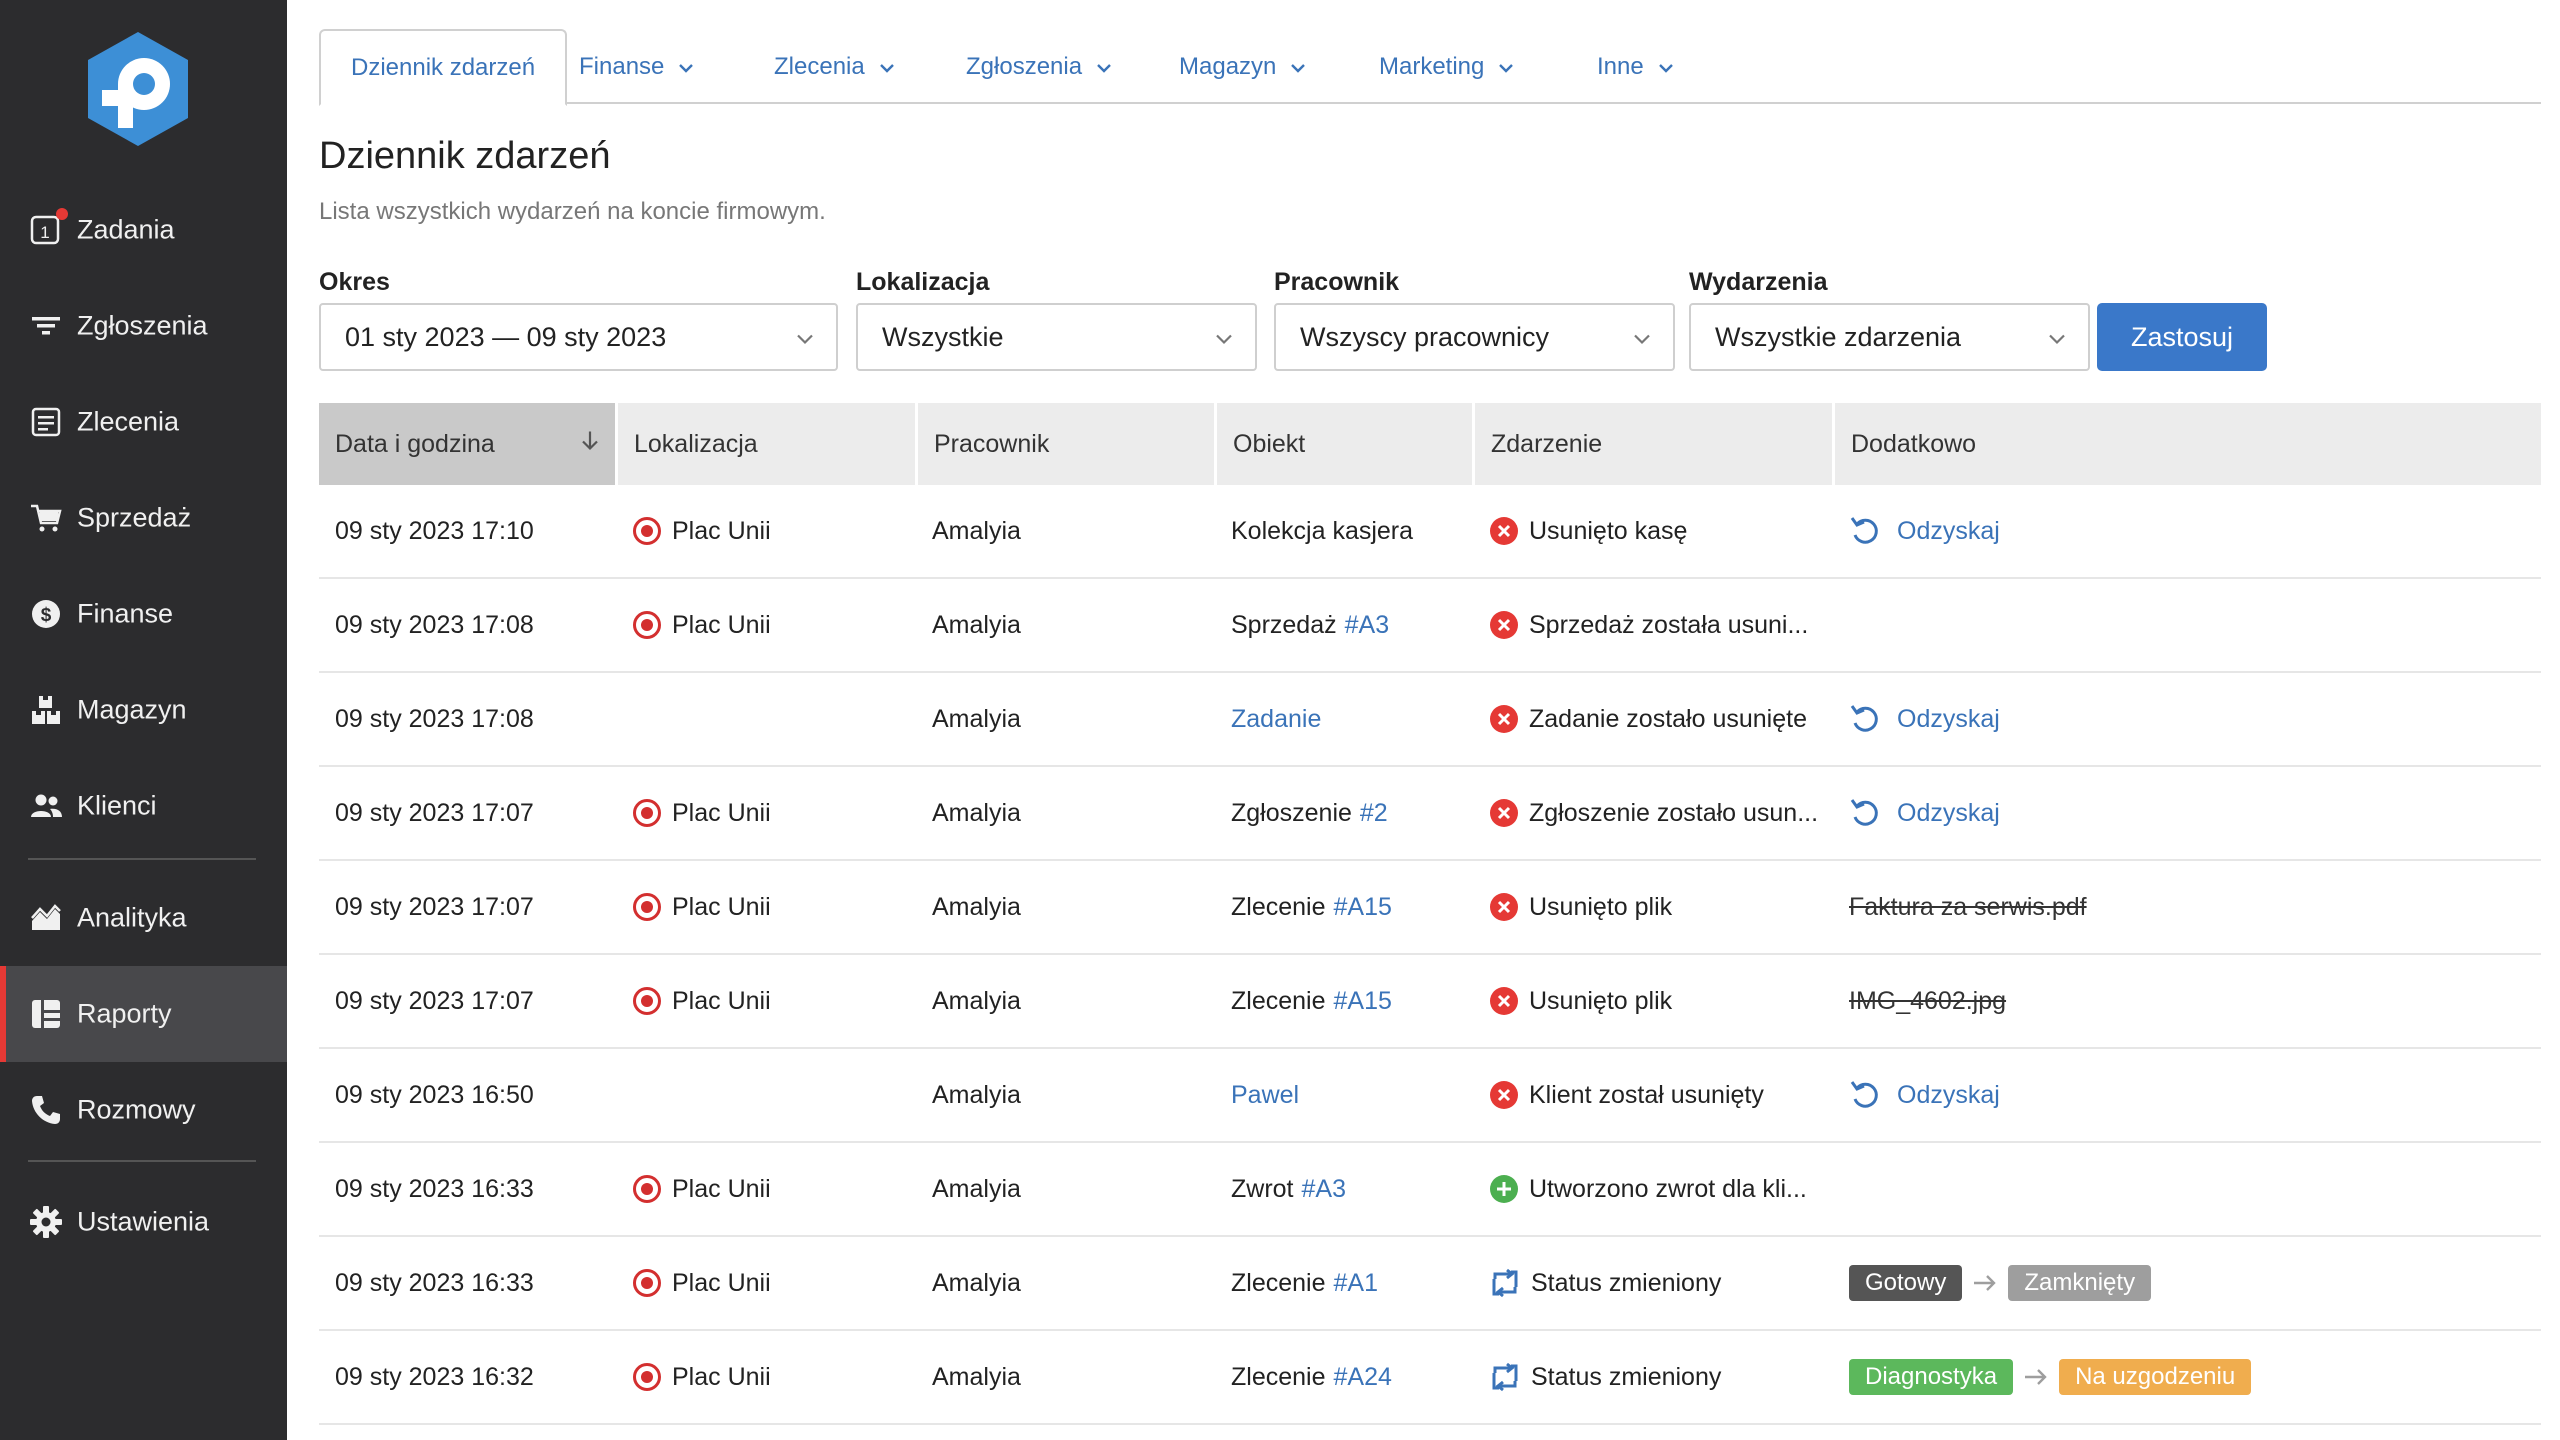 The width and height of the screenshot is (2560, 1440). What do you see at coordinates (2080, 1283) in the screenshot?
I see `status-badge-to: Zamknięty` at bounding box center [2080, 1283].